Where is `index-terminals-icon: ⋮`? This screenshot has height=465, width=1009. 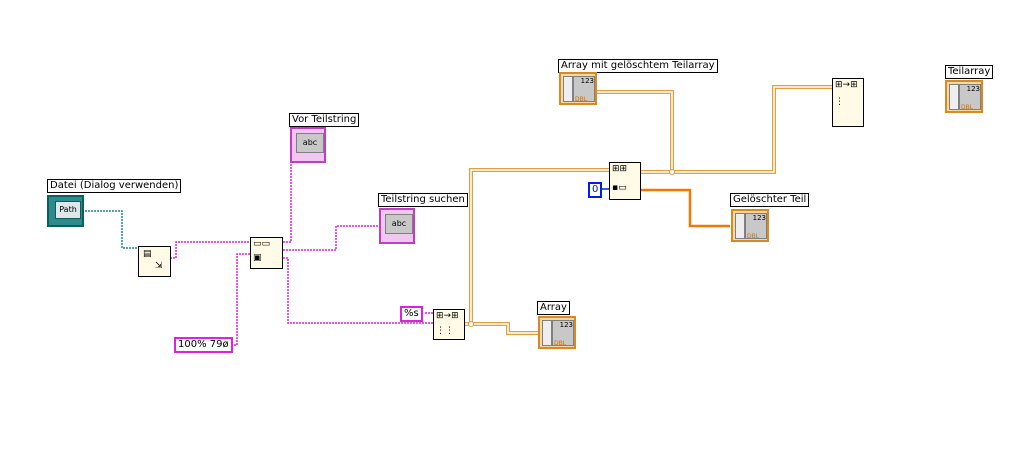
index-terminals-icon: ⋮ is located at coordinates (839, 102).